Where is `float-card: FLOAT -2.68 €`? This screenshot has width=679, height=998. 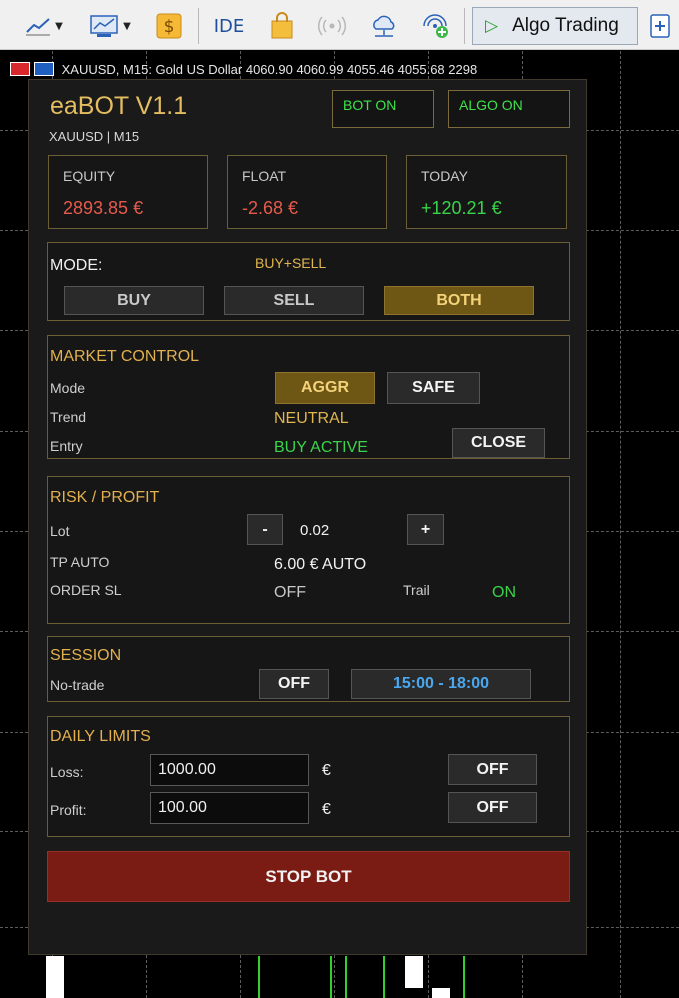 float-card: FLOAT -2.68 € is located at coordinates (307, 192).